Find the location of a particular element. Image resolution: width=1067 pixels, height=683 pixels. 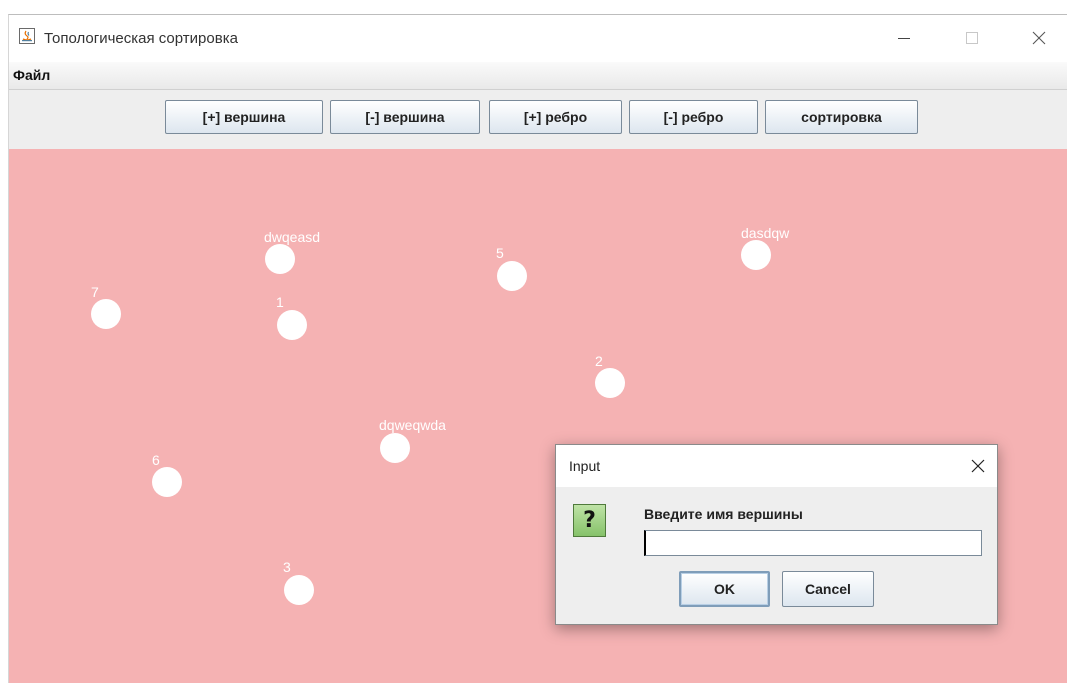

cancel-button: Cancel is located at coordinates (828, 589).